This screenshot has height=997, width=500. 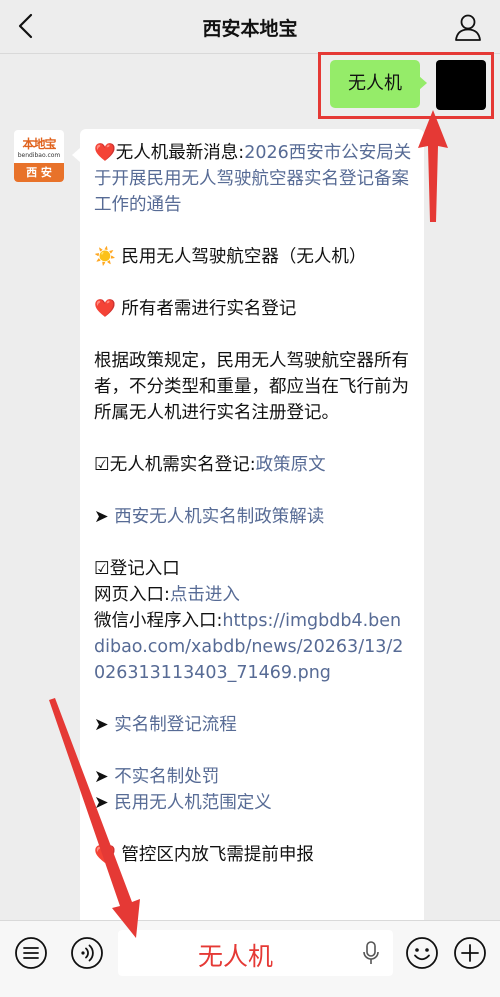 I want to click on aircraft-text: 民用无人驾驶航空器（无人机）, so click(x=244, y=257).